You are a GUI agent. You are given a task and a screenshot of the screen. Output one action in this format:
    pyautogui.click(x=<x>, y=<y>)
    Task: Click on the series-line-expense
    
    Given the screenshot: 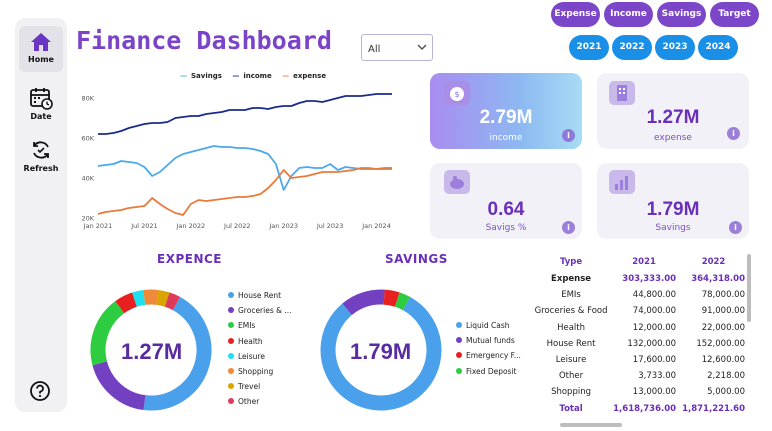 What is the action you would take?
    pyautogui.click(x=244, y=191)
    